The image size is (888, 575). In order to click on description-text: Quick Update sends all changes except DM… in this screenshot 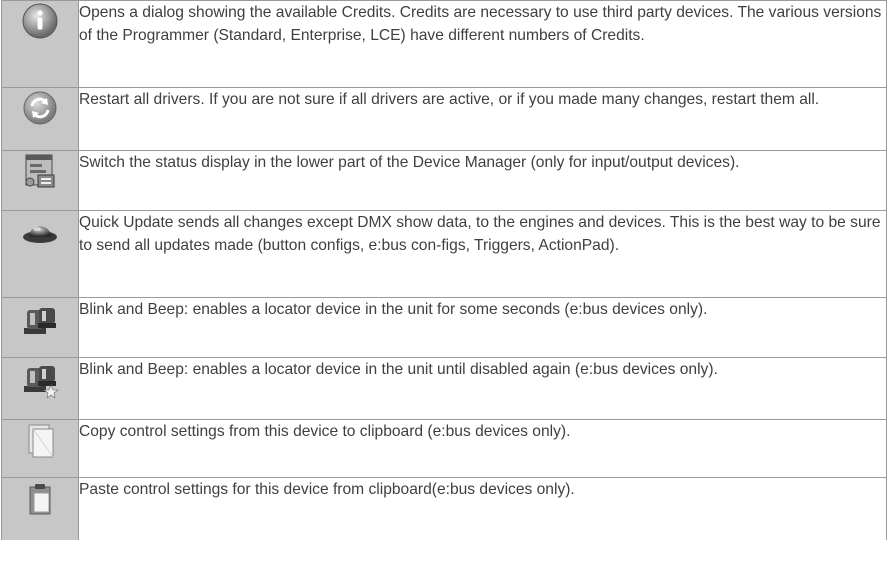, I will do `click(482, 254)`.